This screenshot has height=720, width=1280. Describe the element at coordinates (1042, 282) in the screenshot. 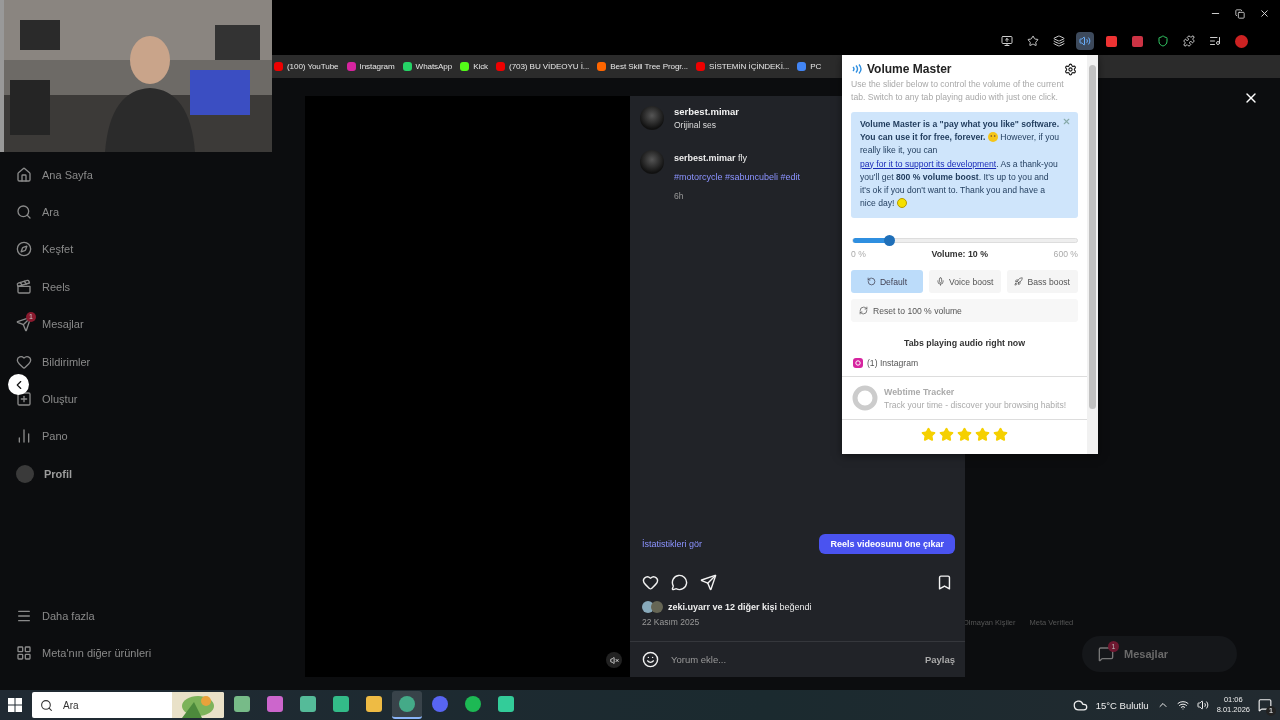

I see `preset-button: Bass boost` at that location.